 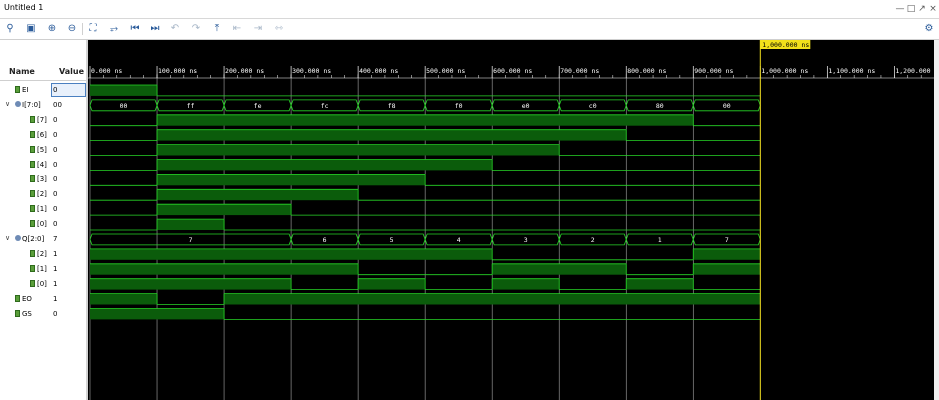 I want to click on ruler-tick-label: 300.000 ns, so click(x=311, y=71).